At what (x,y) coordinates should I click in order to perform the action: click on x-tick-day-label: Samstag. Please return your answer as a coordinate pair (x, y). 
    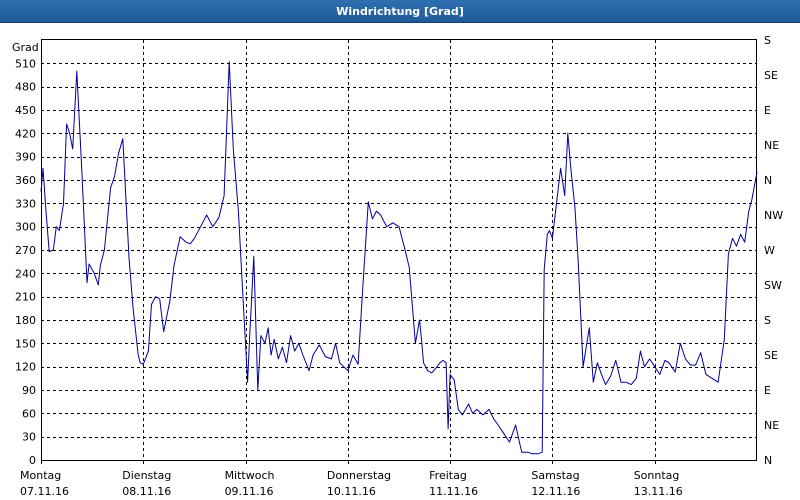
    Looking at the image, I should click on (555, 475).